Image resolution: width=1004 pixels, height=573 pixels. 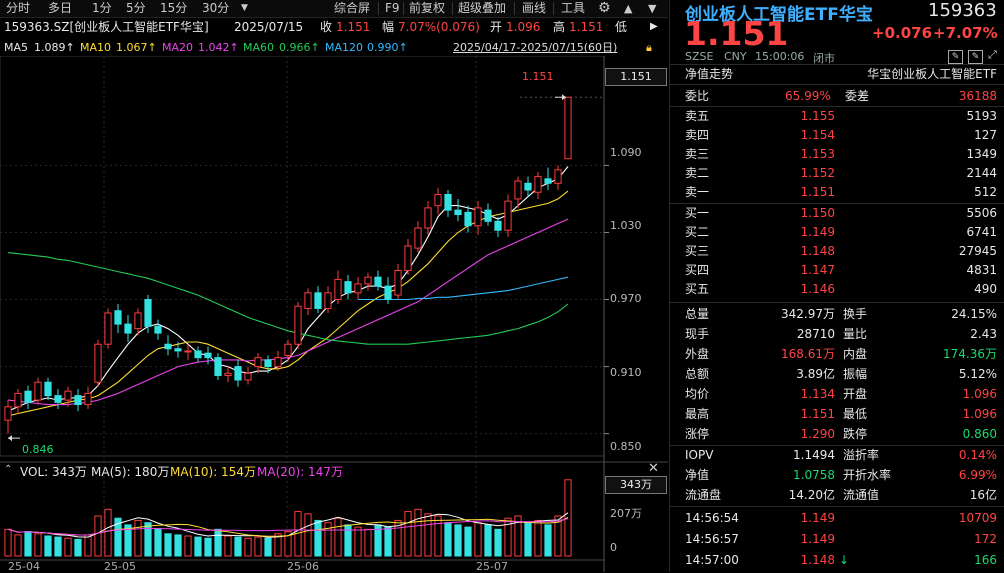 I want to click on stat-row: 涨停 1.290 跌停 0.860, so click(x=837, y=434).